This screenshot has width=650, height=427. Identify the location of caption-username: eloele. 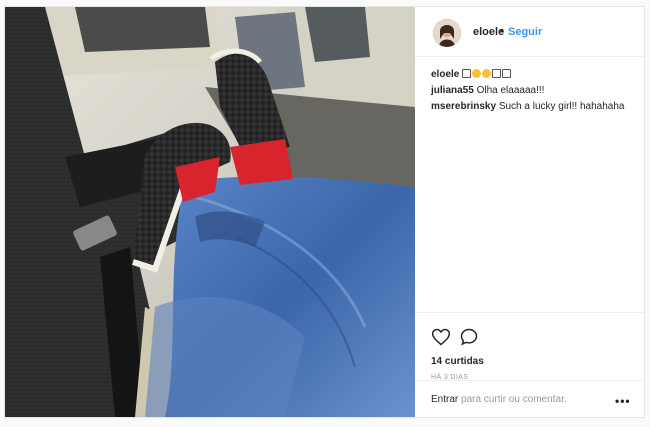
(445, 74).